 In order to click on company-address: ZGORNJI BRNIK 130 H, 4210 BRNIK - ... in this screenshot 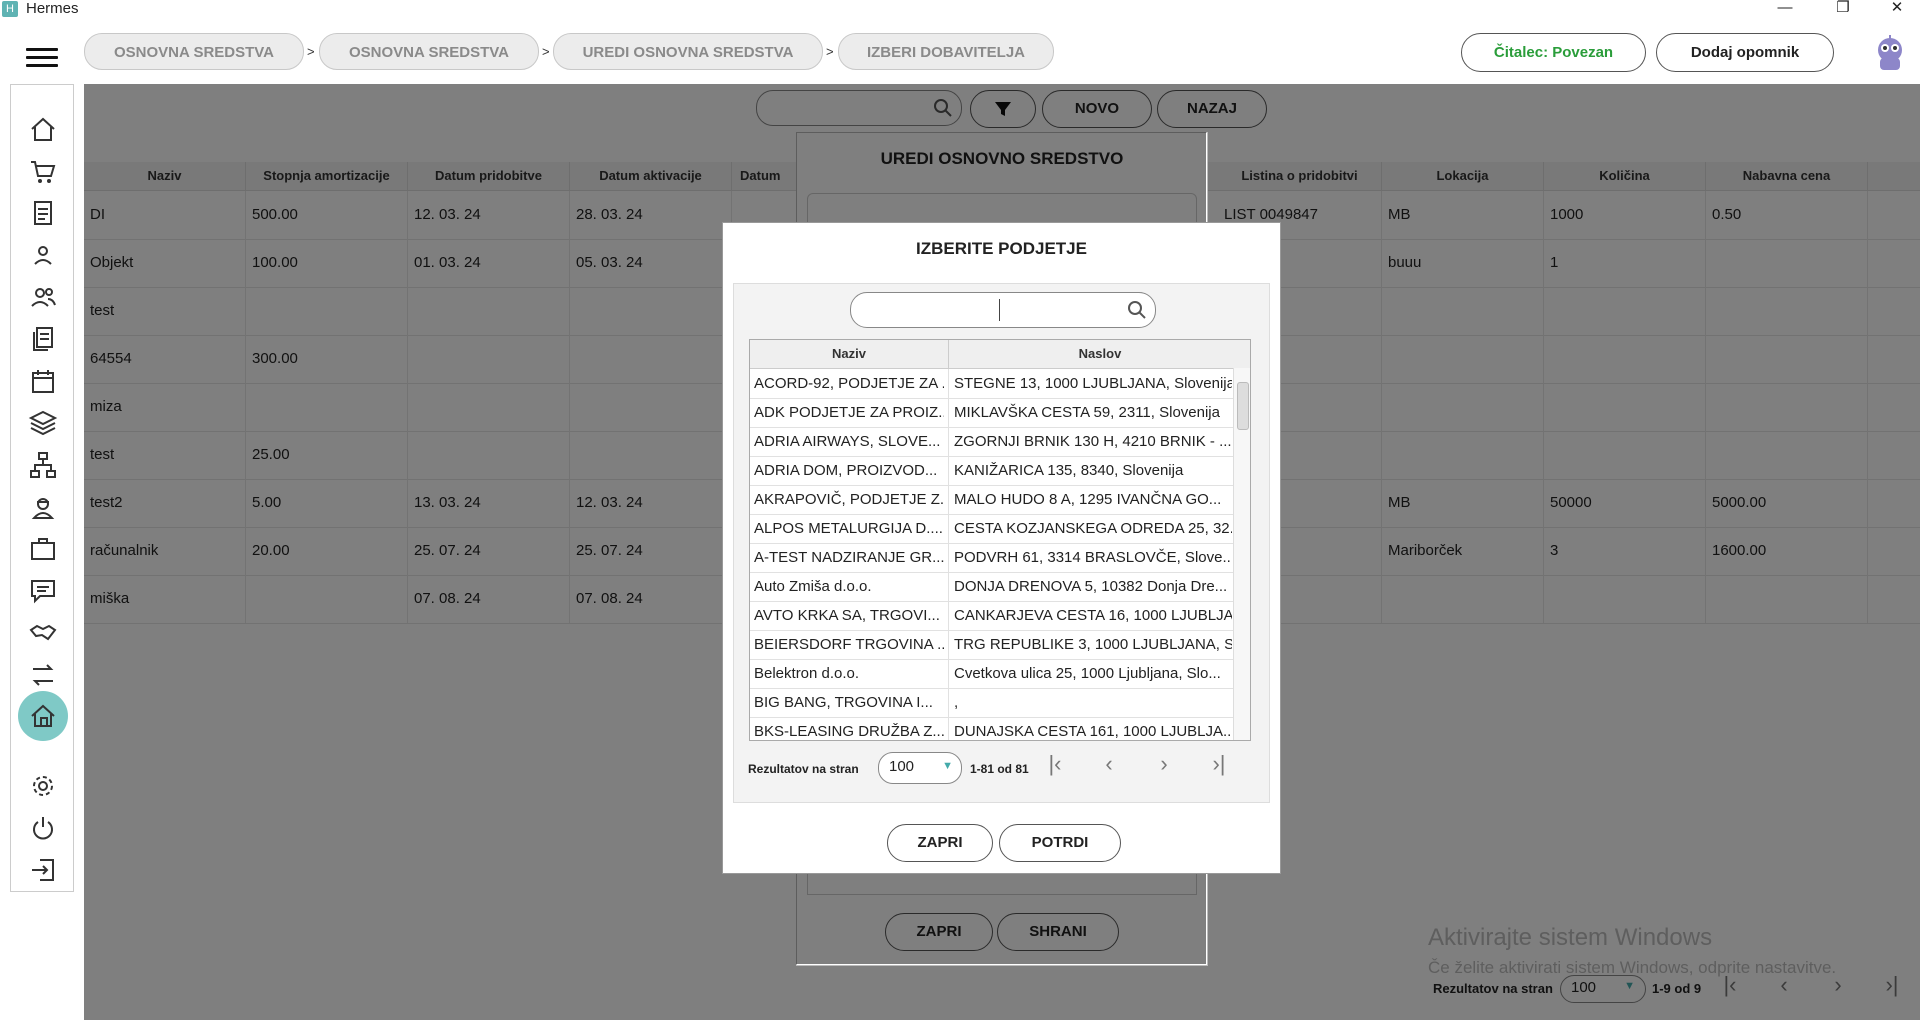, I will do `click(1093, 441)`.